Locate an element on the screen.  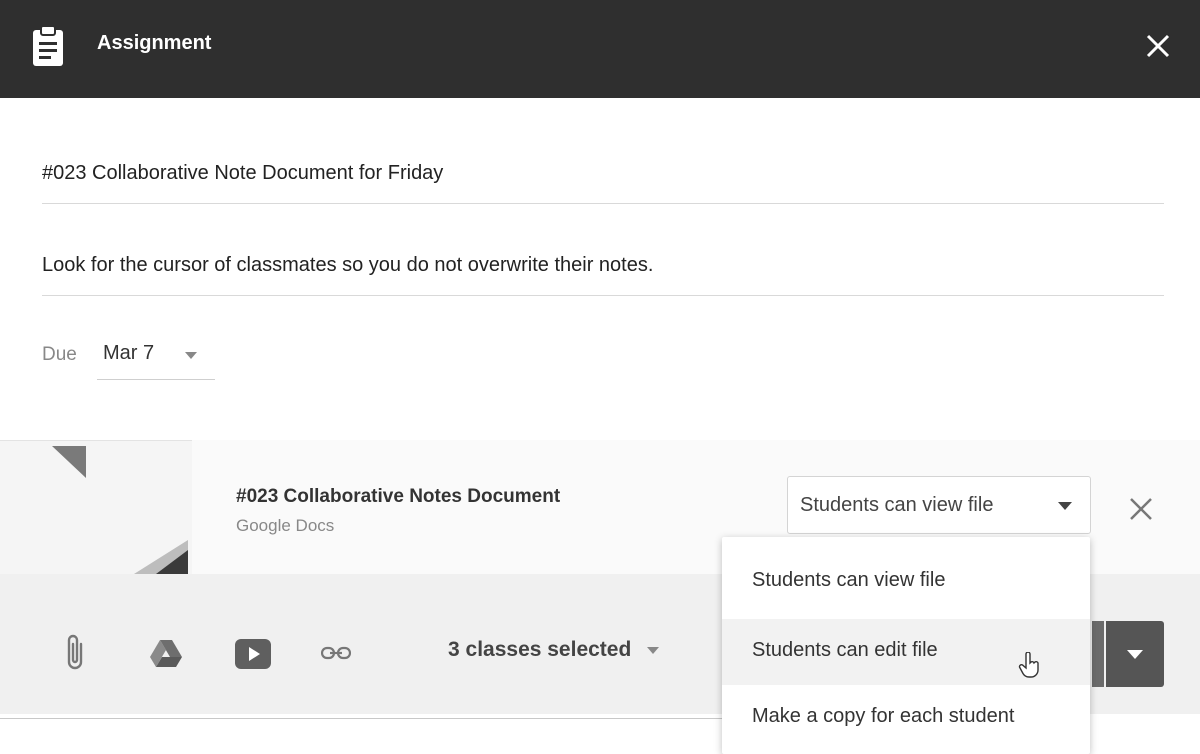
due-date-value: Mar 7 is located at coordinates (129, 353).